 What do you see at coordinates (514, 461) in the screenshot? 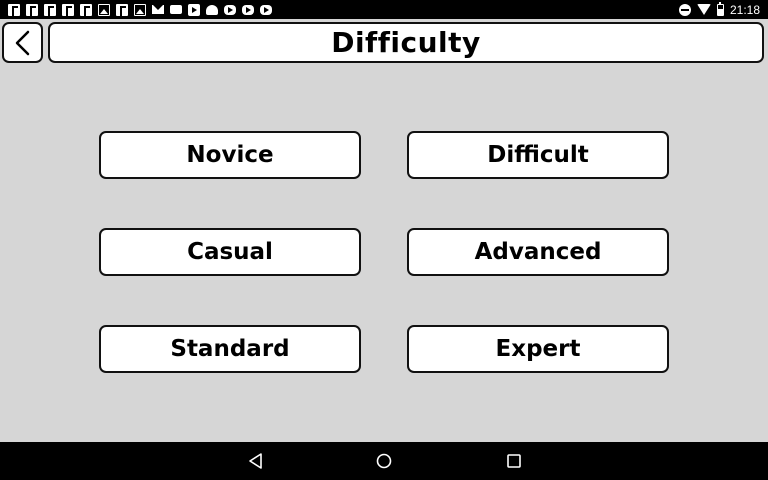
I see `recents-square-icon` at bounding box center [514, 461].